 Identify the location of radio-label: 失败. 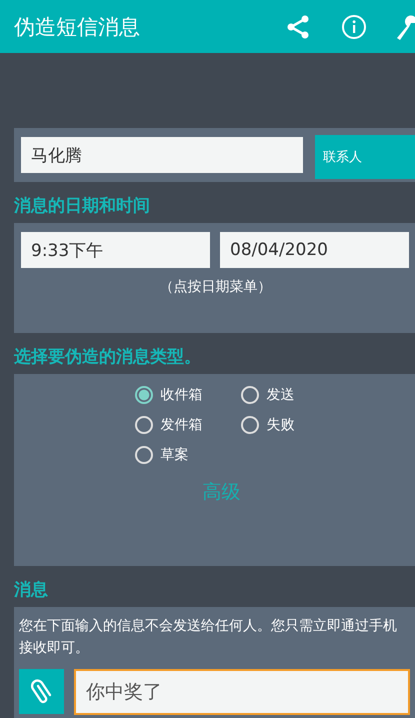
(280, 425).